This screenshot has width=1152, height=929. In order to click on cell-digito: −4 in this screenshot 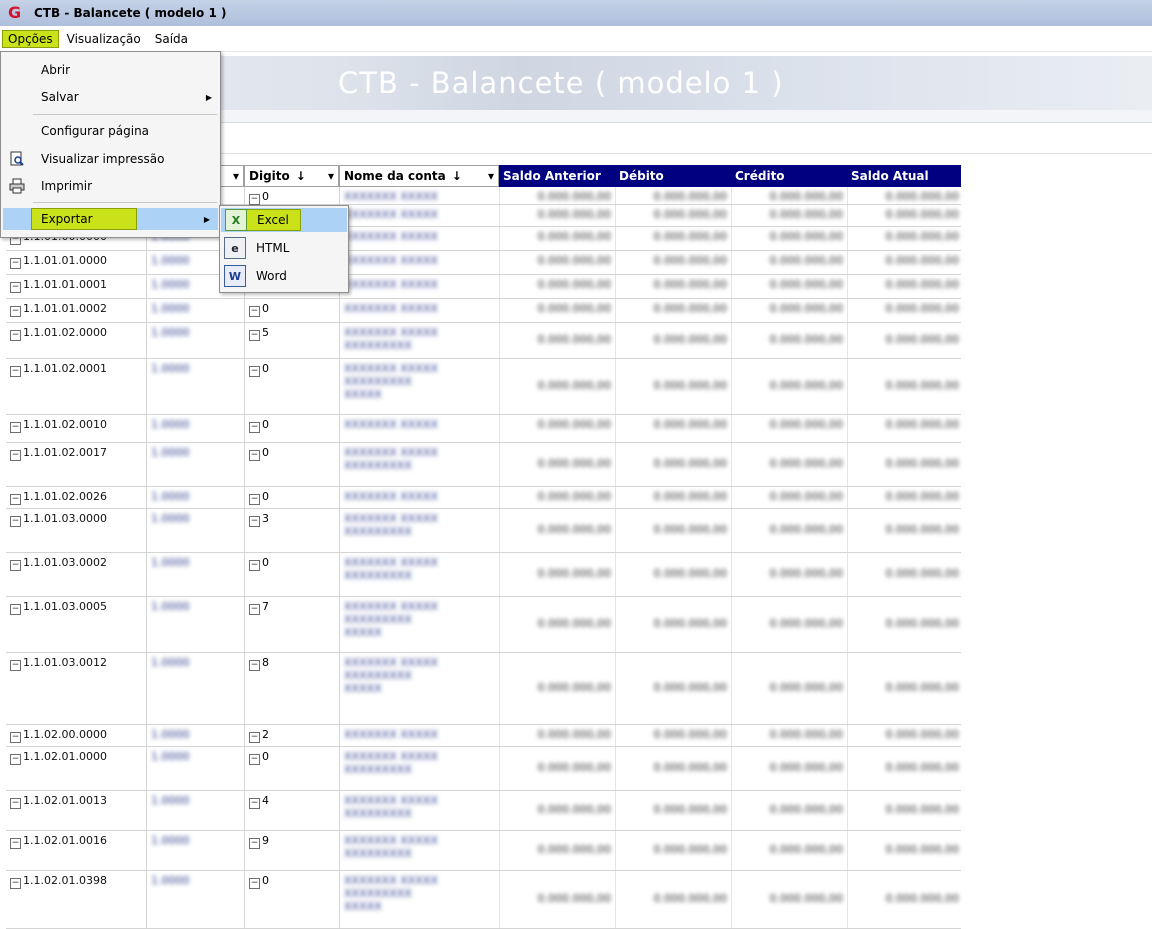, I will do `click(291, 810)`.